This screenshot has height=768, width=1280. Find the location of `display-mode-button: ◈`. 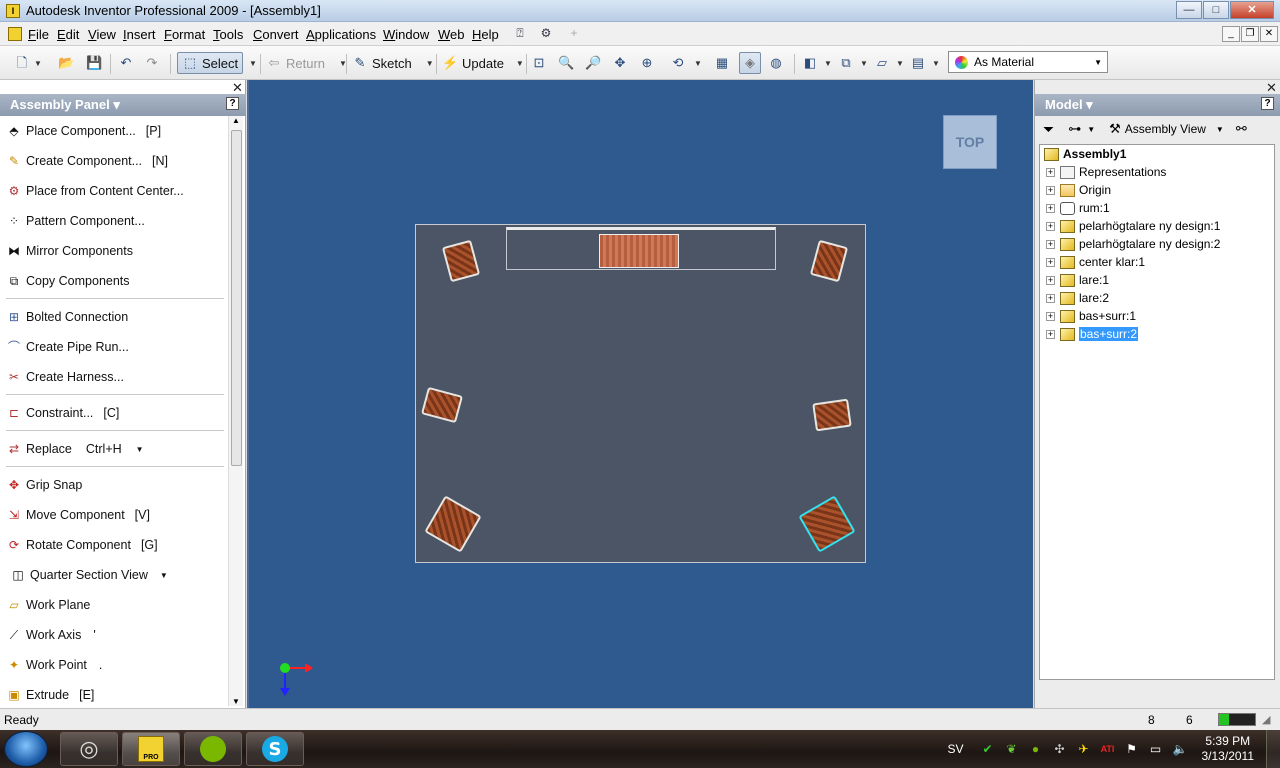

display-mode-button: ◈ is located at coordinates (750, 63).